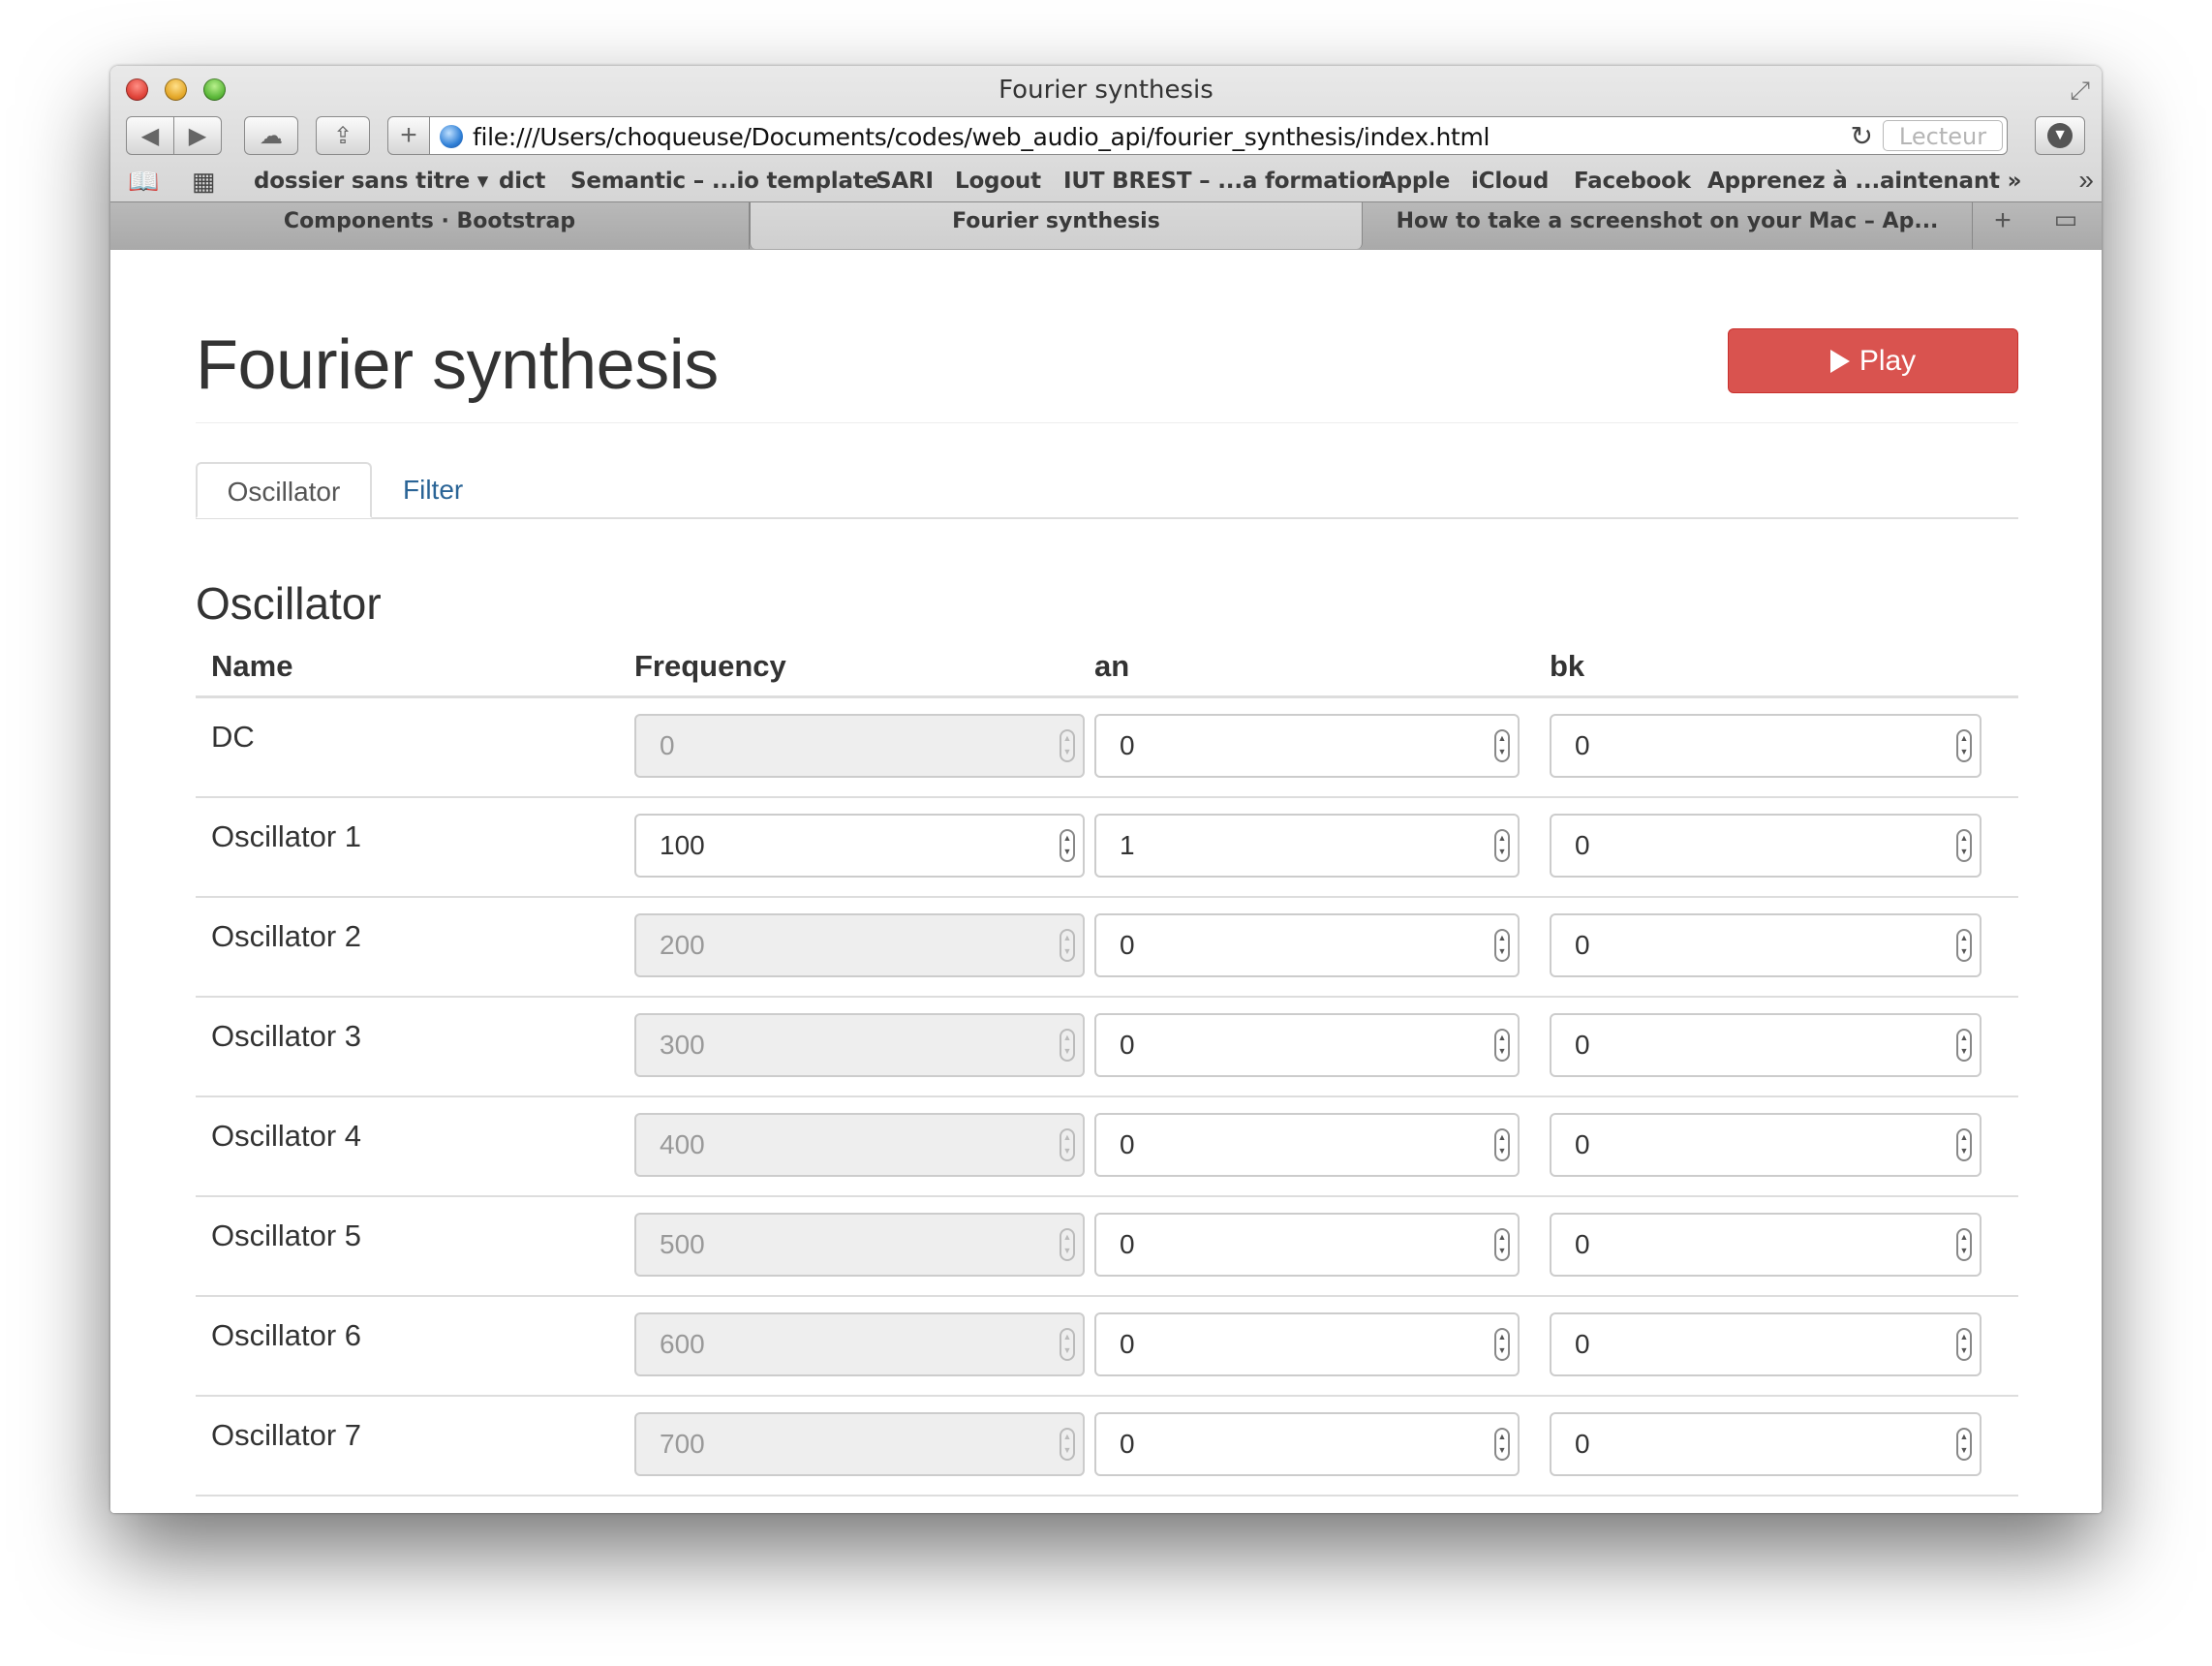  Describe the element at coordinates (683, 1144) in the screenshot. I see `frequency-input-value: 400` at that location.